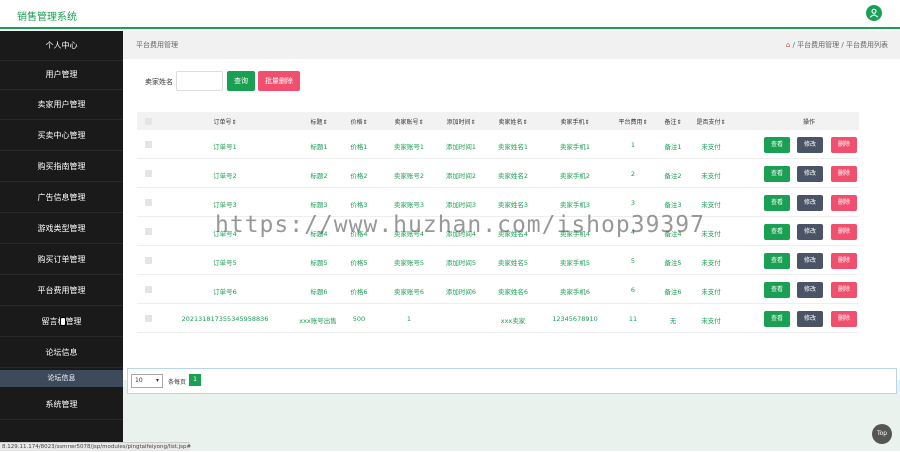  What do you see at coordinates (513, 292) in the screenshot?
I see `cell-seller-name: 卖家姓名6` at bounding box center [513, 292].